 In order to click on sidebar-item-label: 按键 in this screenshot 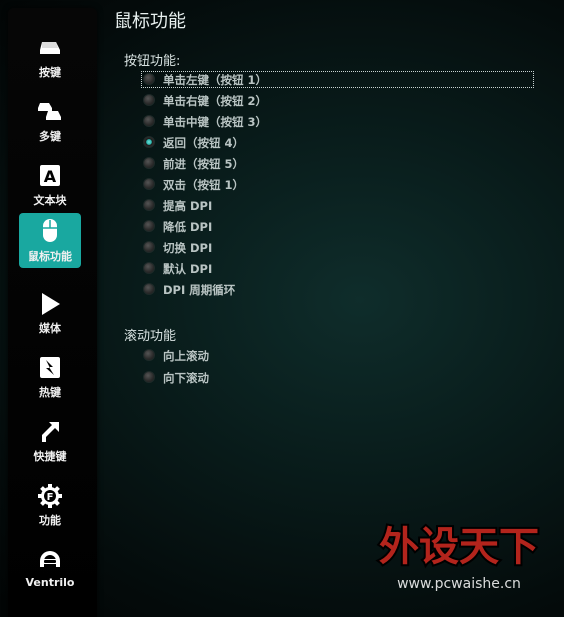, I will do `click(50, 72)`.